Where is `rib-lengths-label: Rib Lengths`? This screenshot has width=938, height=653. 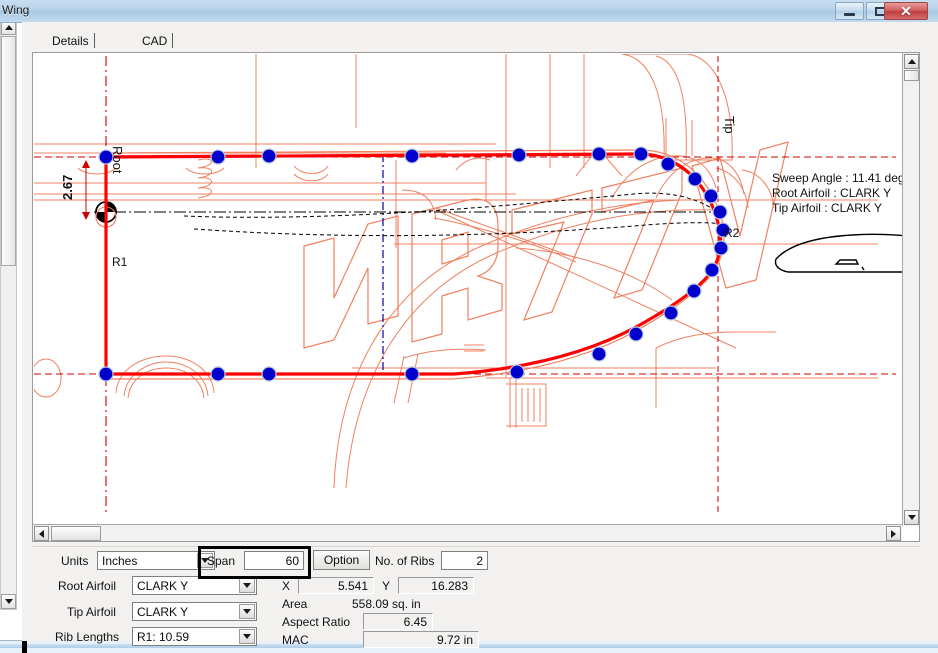 rib-lengths-label: Rib Lengths is located at coordinates (87, 637).